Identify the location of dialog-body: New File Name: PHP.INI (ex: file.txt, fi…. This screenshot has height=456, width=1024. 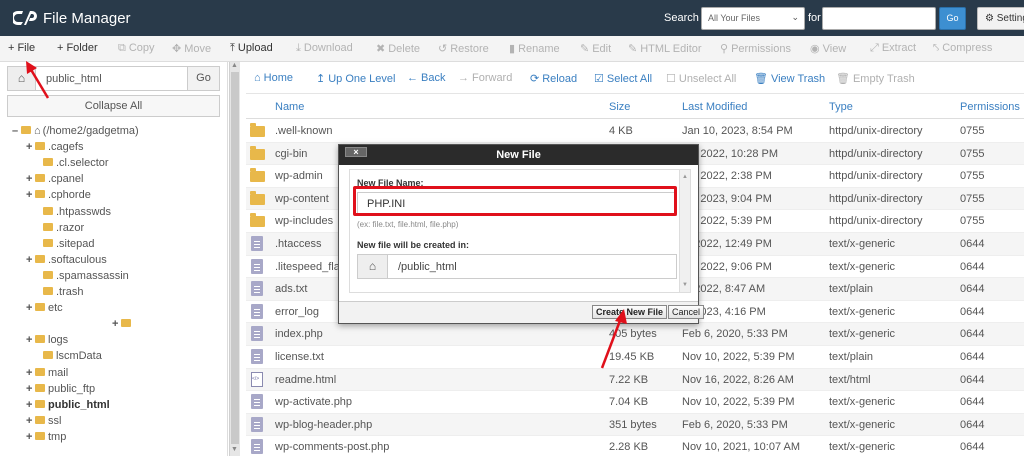
(520, 231).